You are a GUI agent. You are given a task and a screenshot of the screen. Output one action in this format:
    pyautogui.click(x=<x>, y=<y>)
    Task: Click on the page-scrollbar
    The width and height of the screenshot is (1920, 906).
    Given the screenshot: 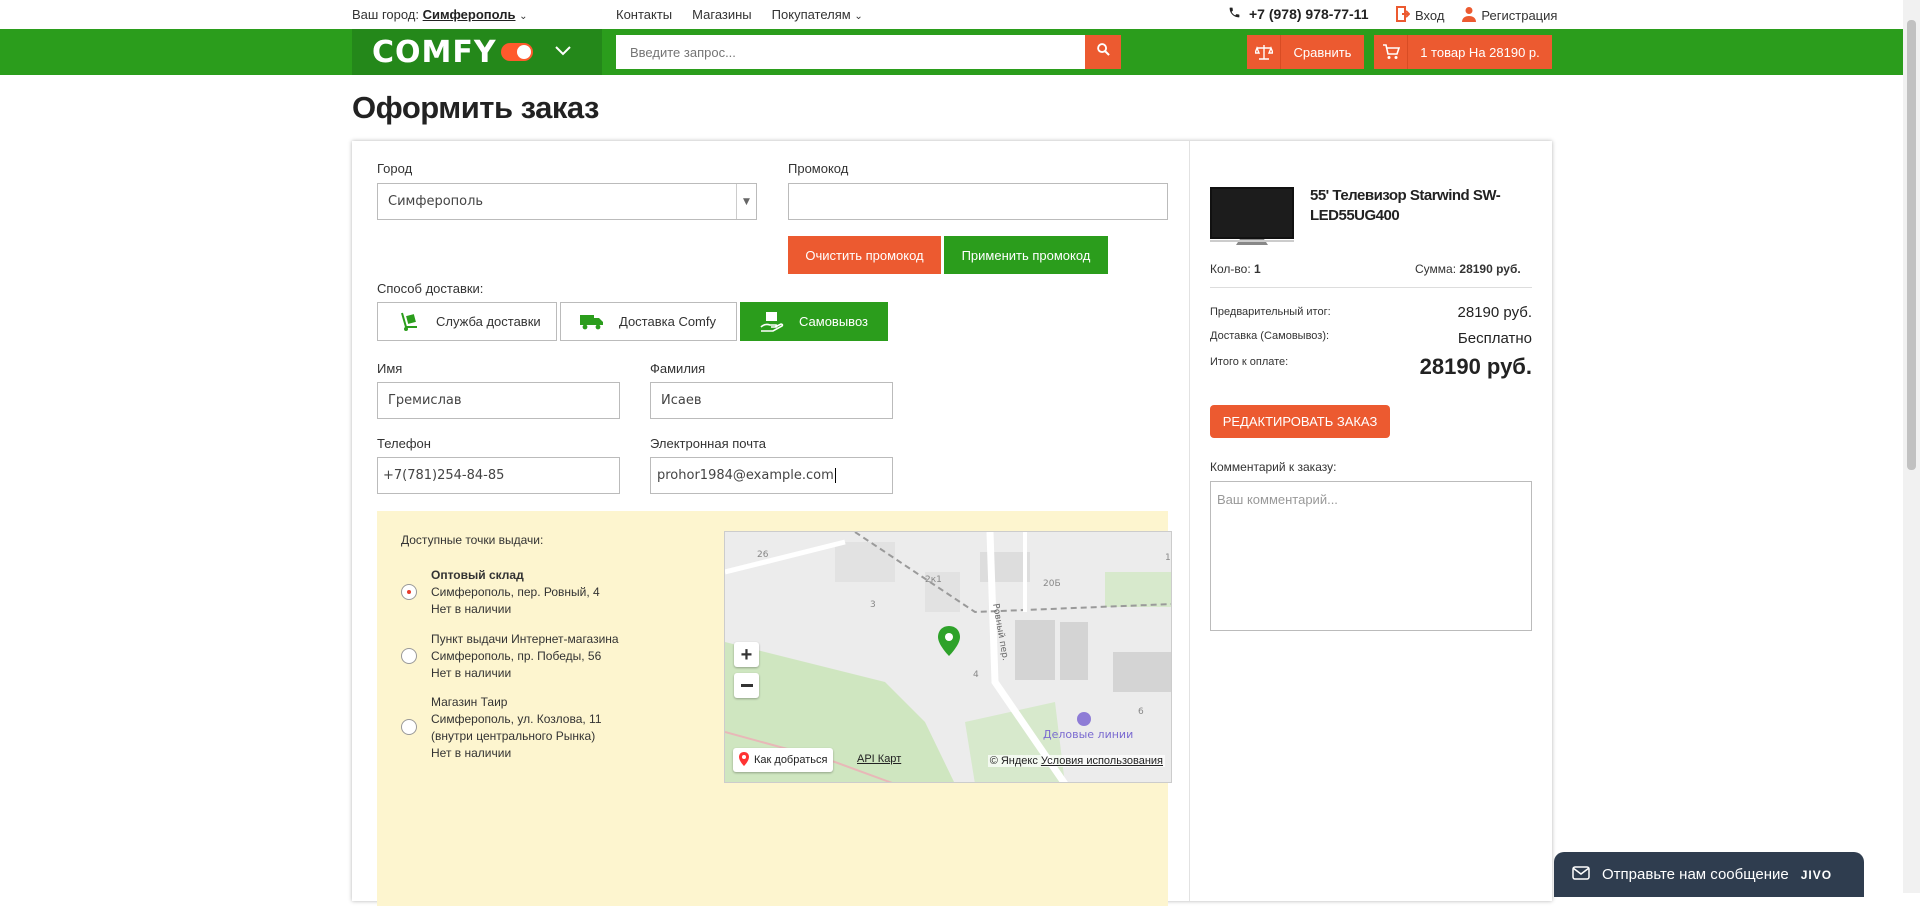 What is the action you would take?
    pyautogui.click(x=1911, y=446)
    